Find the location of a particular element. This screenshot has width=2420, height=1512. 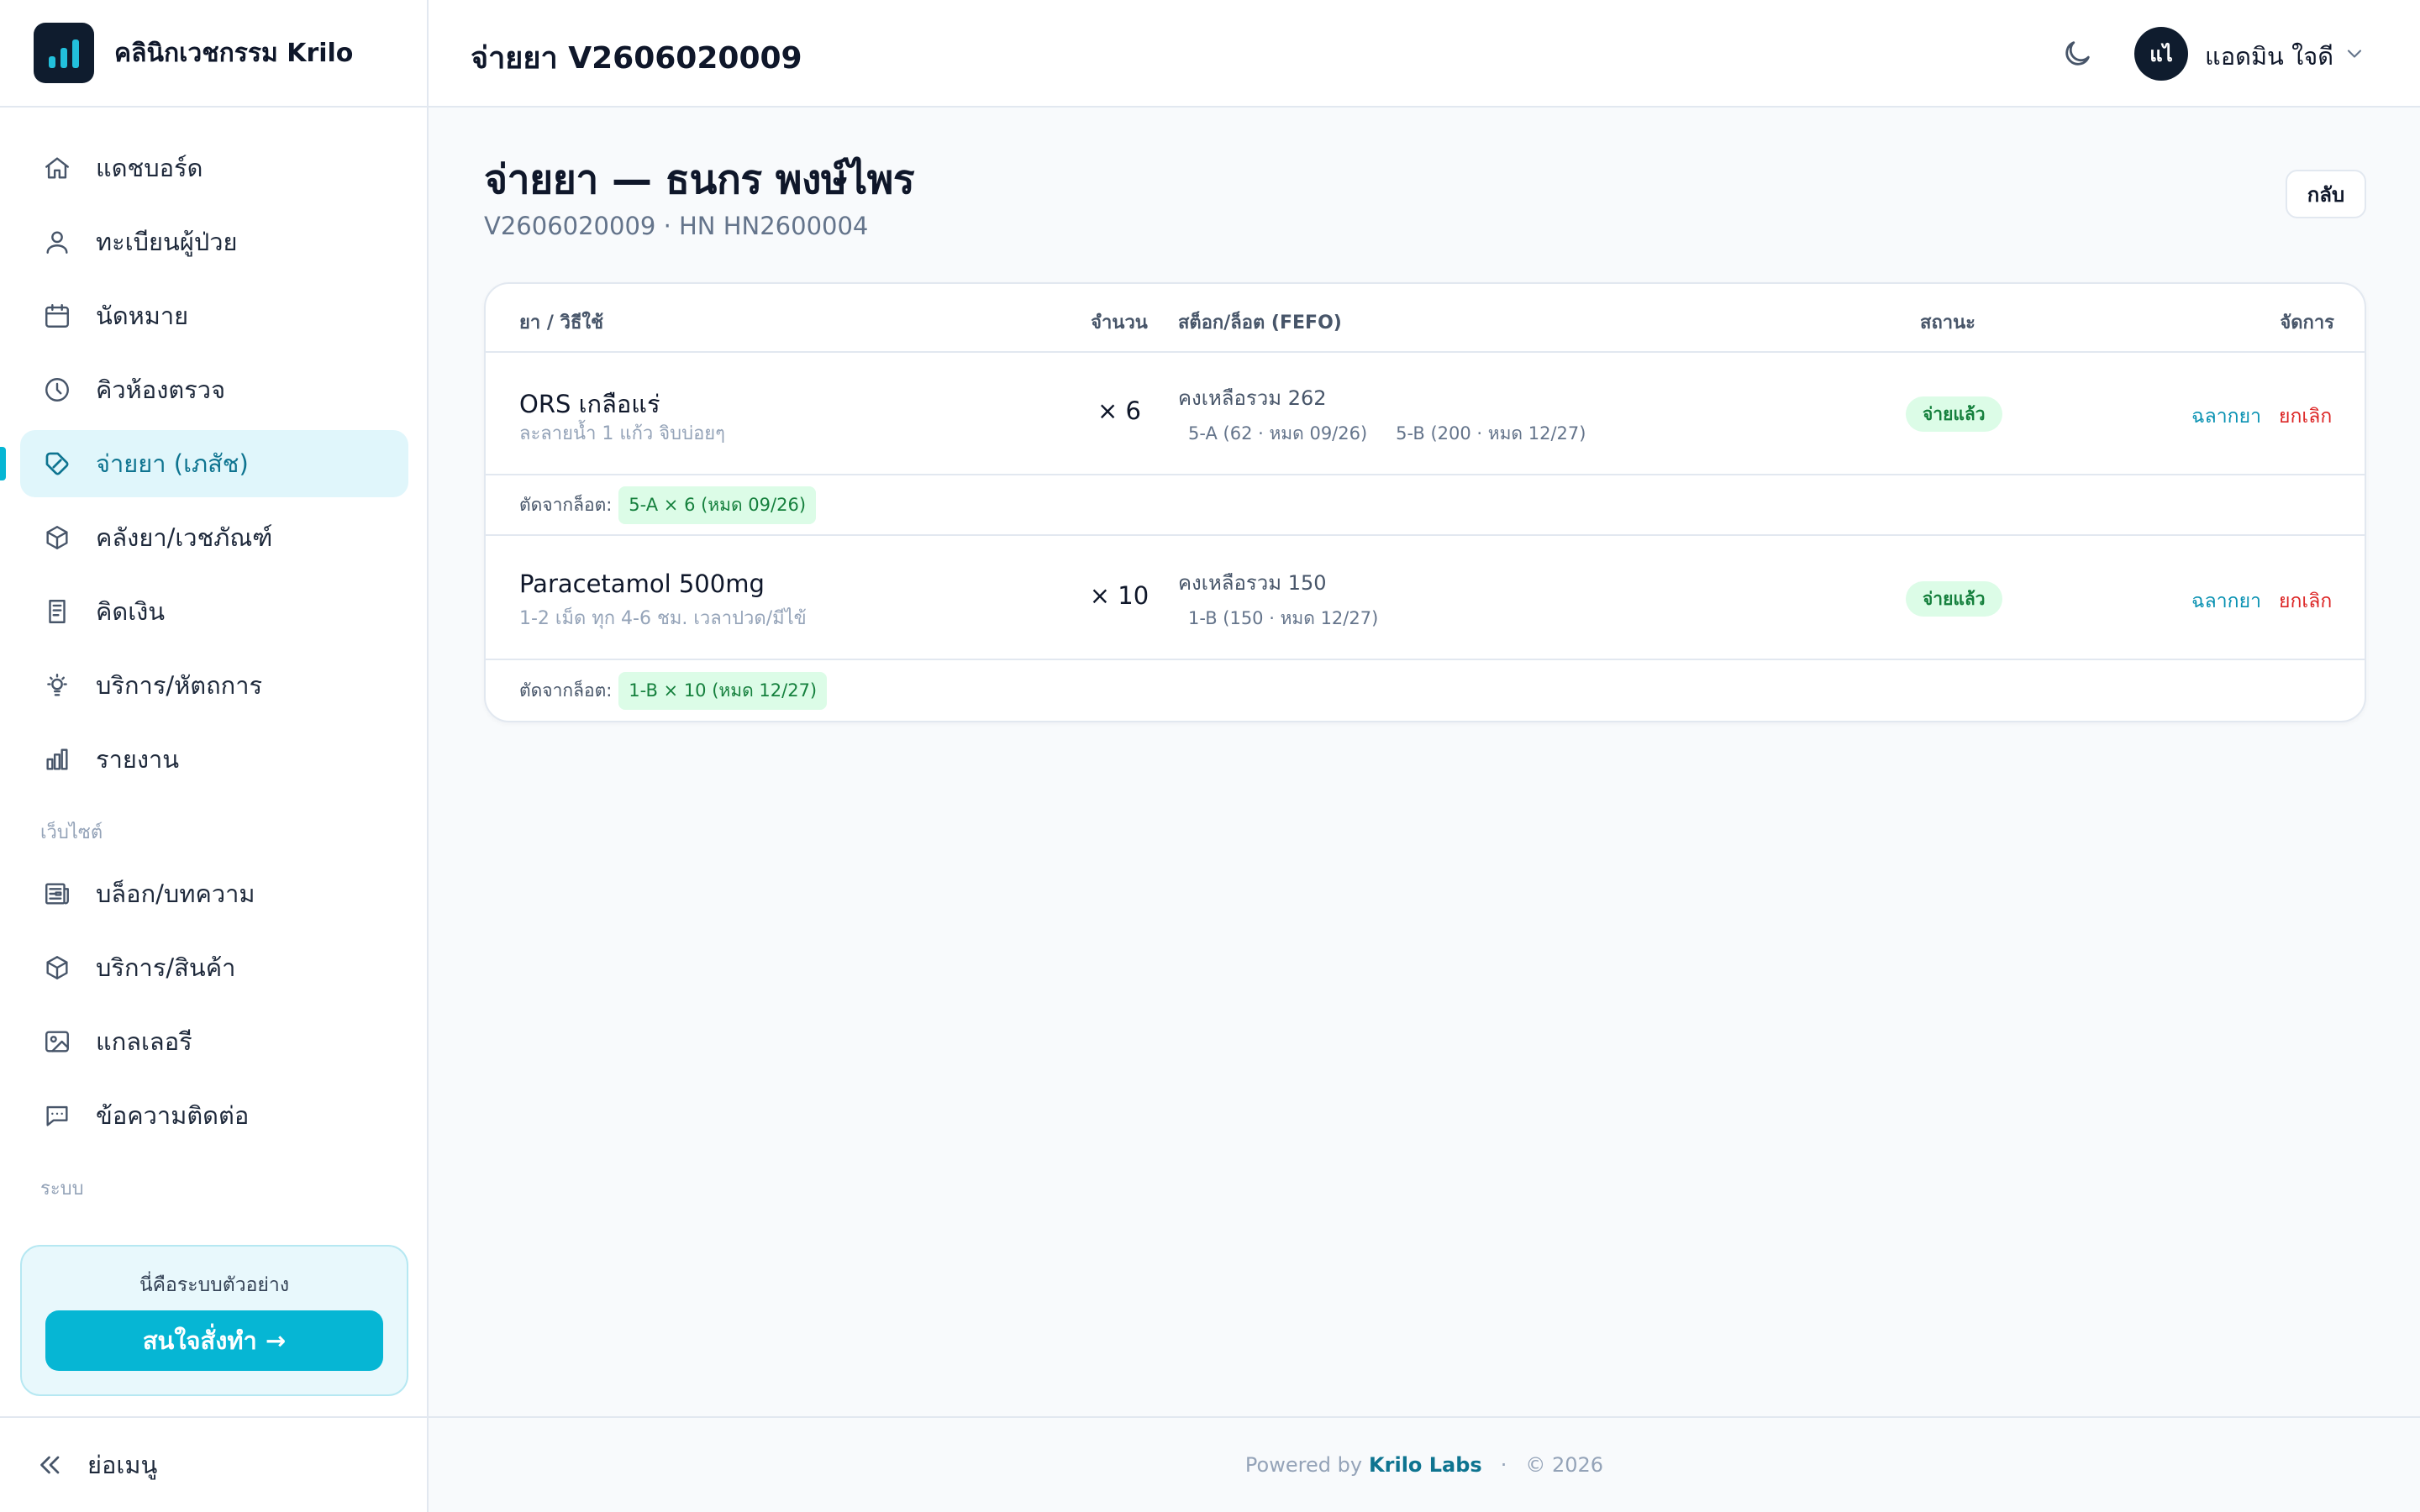

sidebar-item-label: แกลเลอรี is located at coordinates (144, 1041).